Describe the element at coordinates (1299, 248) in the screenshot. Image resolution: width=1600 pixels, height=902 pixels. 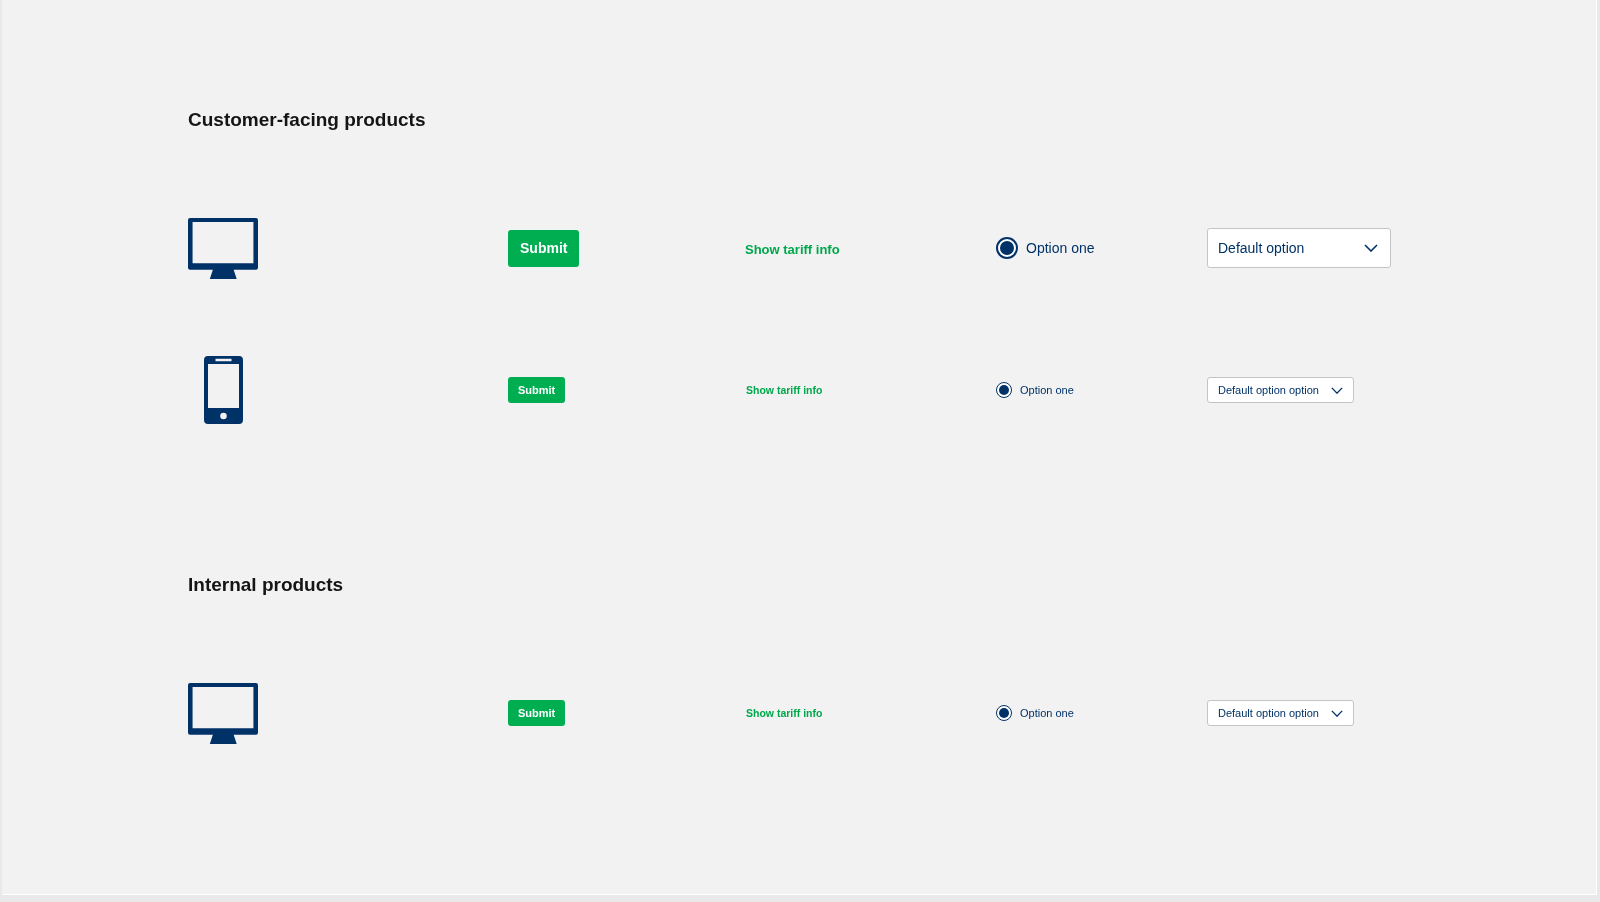
I see `dropdown-select: Default option` at that location.